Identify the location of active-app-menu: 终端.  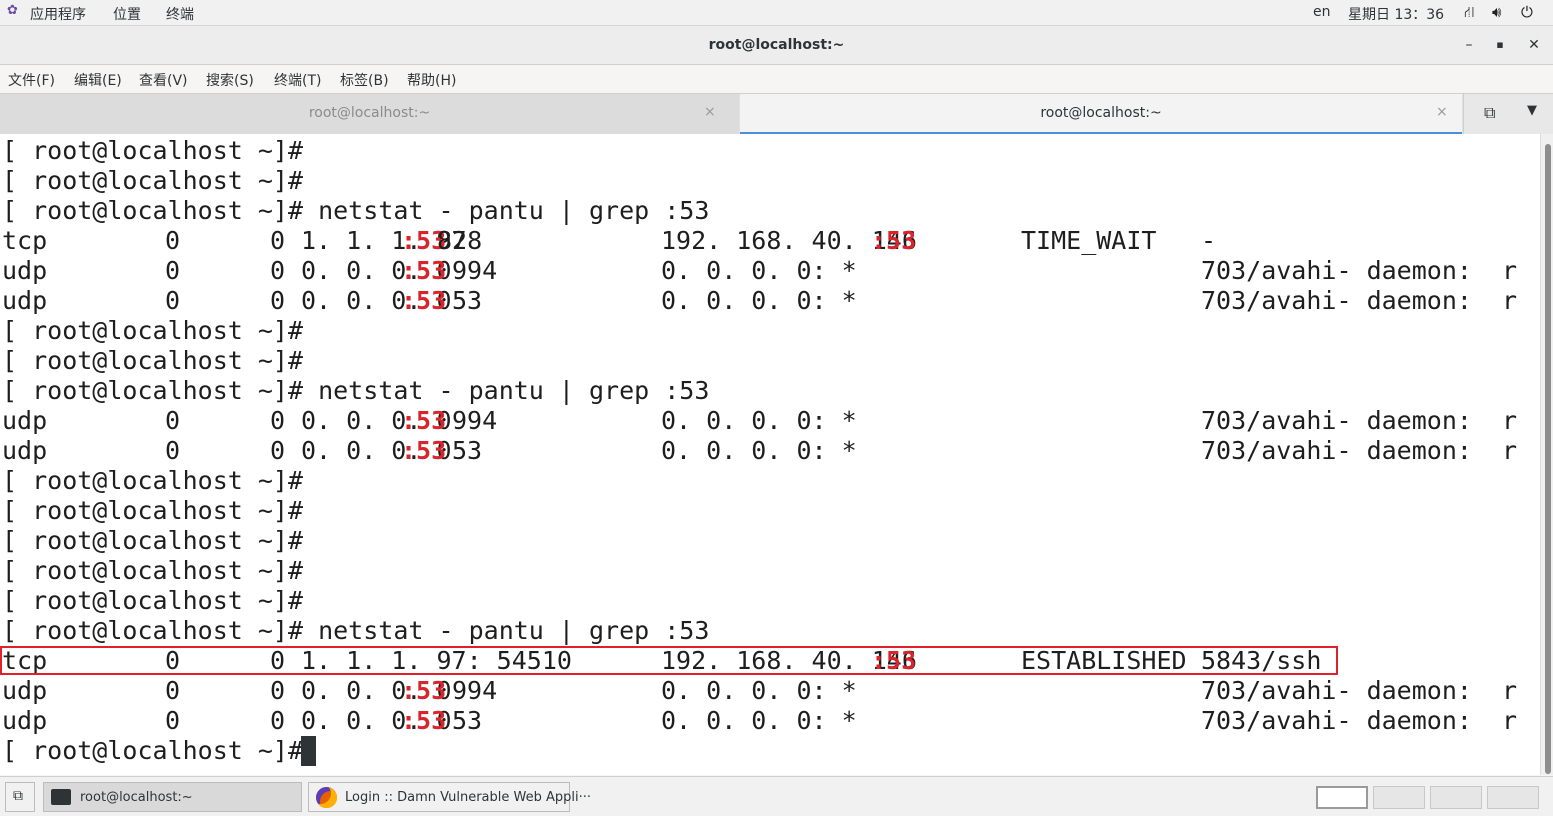
(180, 14).